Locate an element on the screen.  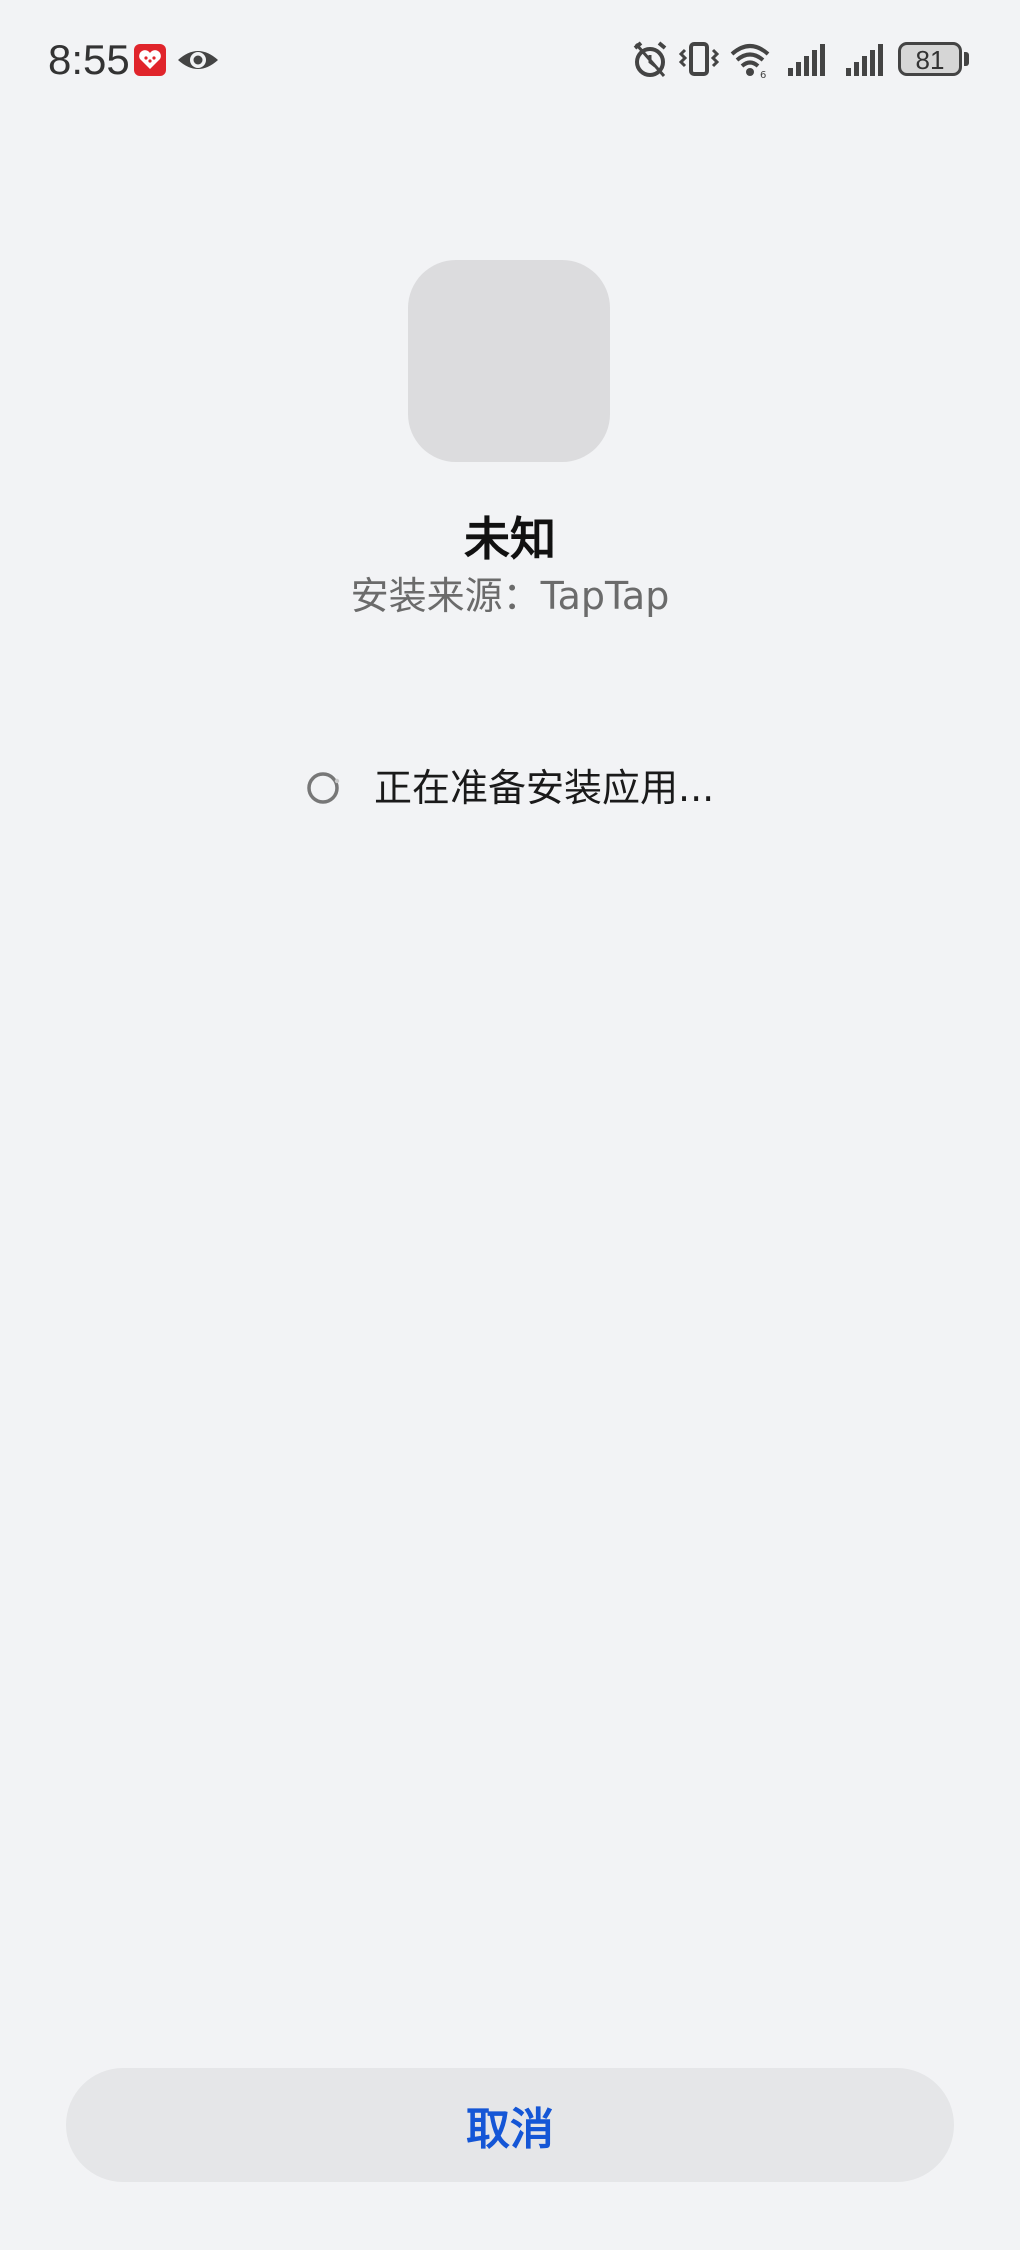
install-source: 安装来源：TapTap is located at coordinates (510, 596).